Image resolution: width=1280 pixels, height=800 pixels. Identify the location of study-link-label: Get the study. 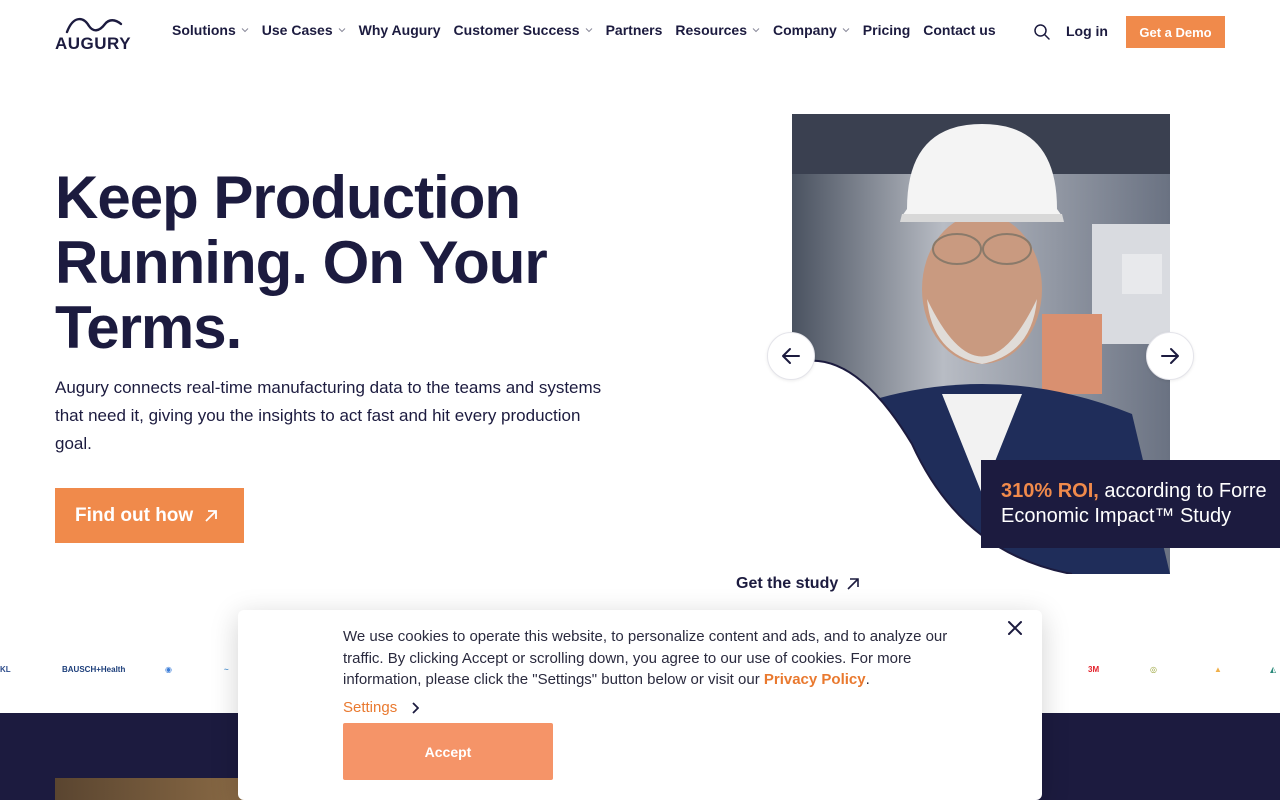
(787, 583).